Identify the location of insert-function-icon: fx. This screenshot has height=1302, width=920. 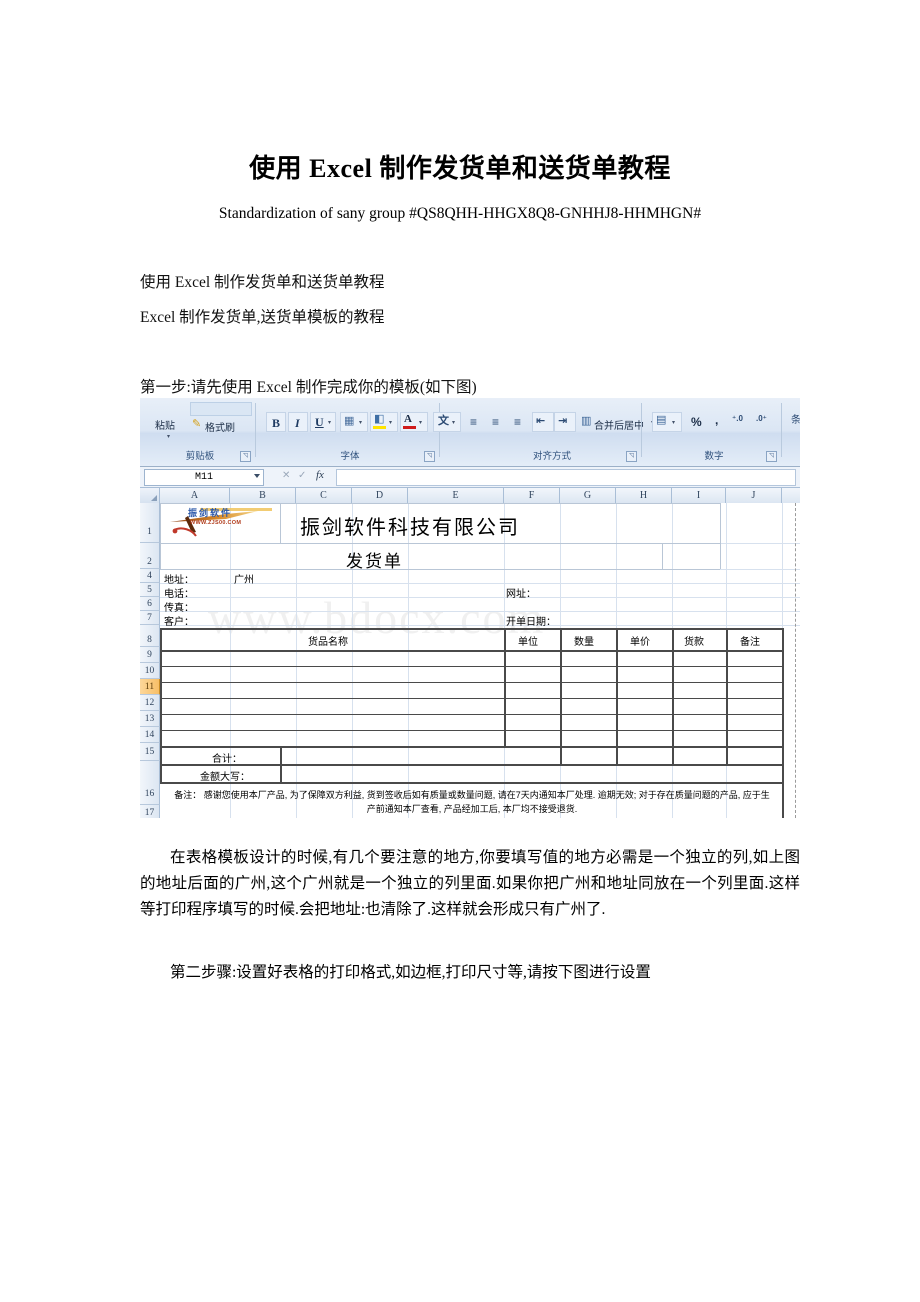
(320, 475).